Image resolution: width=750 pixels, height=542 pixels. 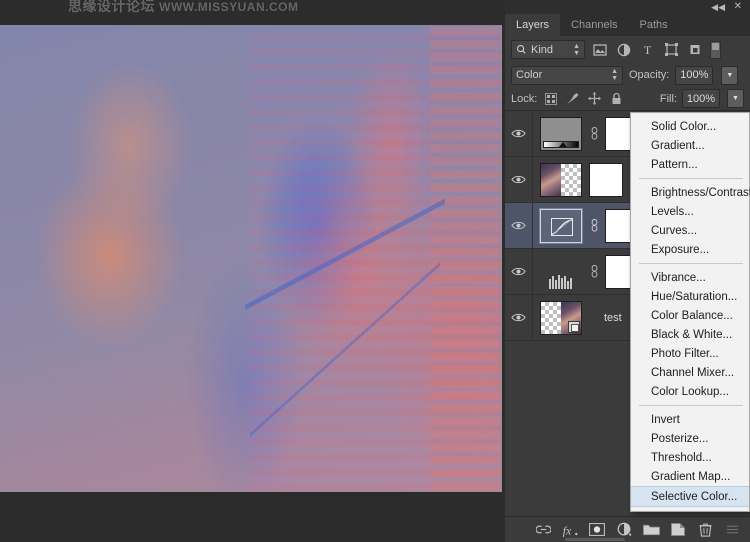 What do you see at coordinates (599, 49) in the screenshot?
I see `pixel-layer-icon` at bounding box center [599, 49].